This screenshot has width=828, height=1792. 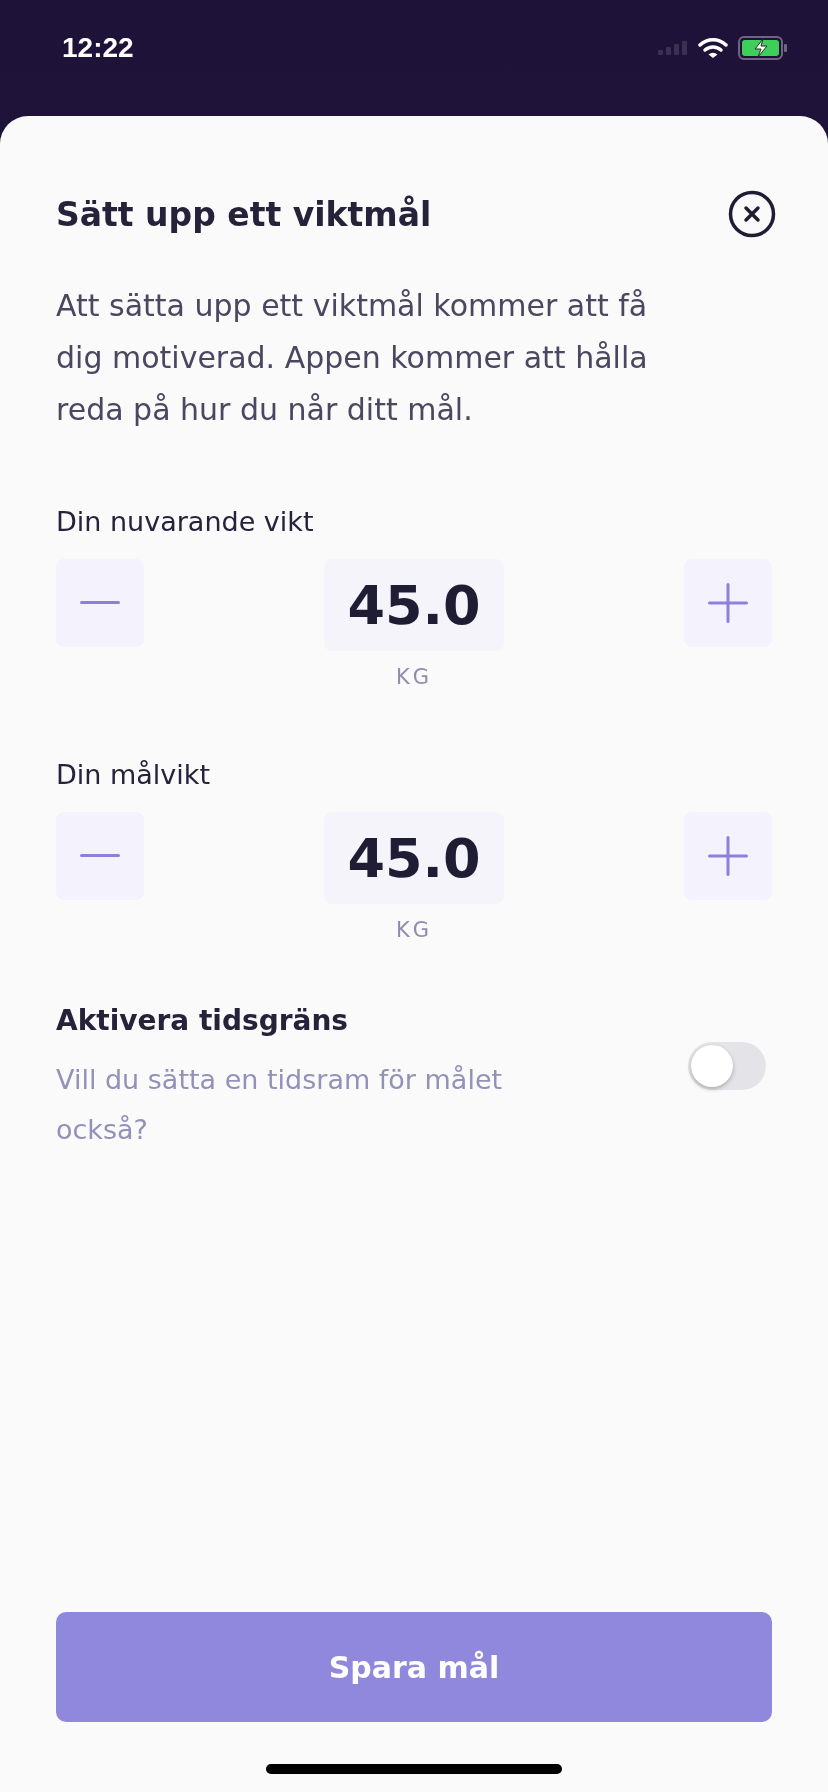 What do you see at coordinates (185, 521) in the screenshot?
I see `field-label: Din nuvarande vikt` at bounding box center [185, 521].